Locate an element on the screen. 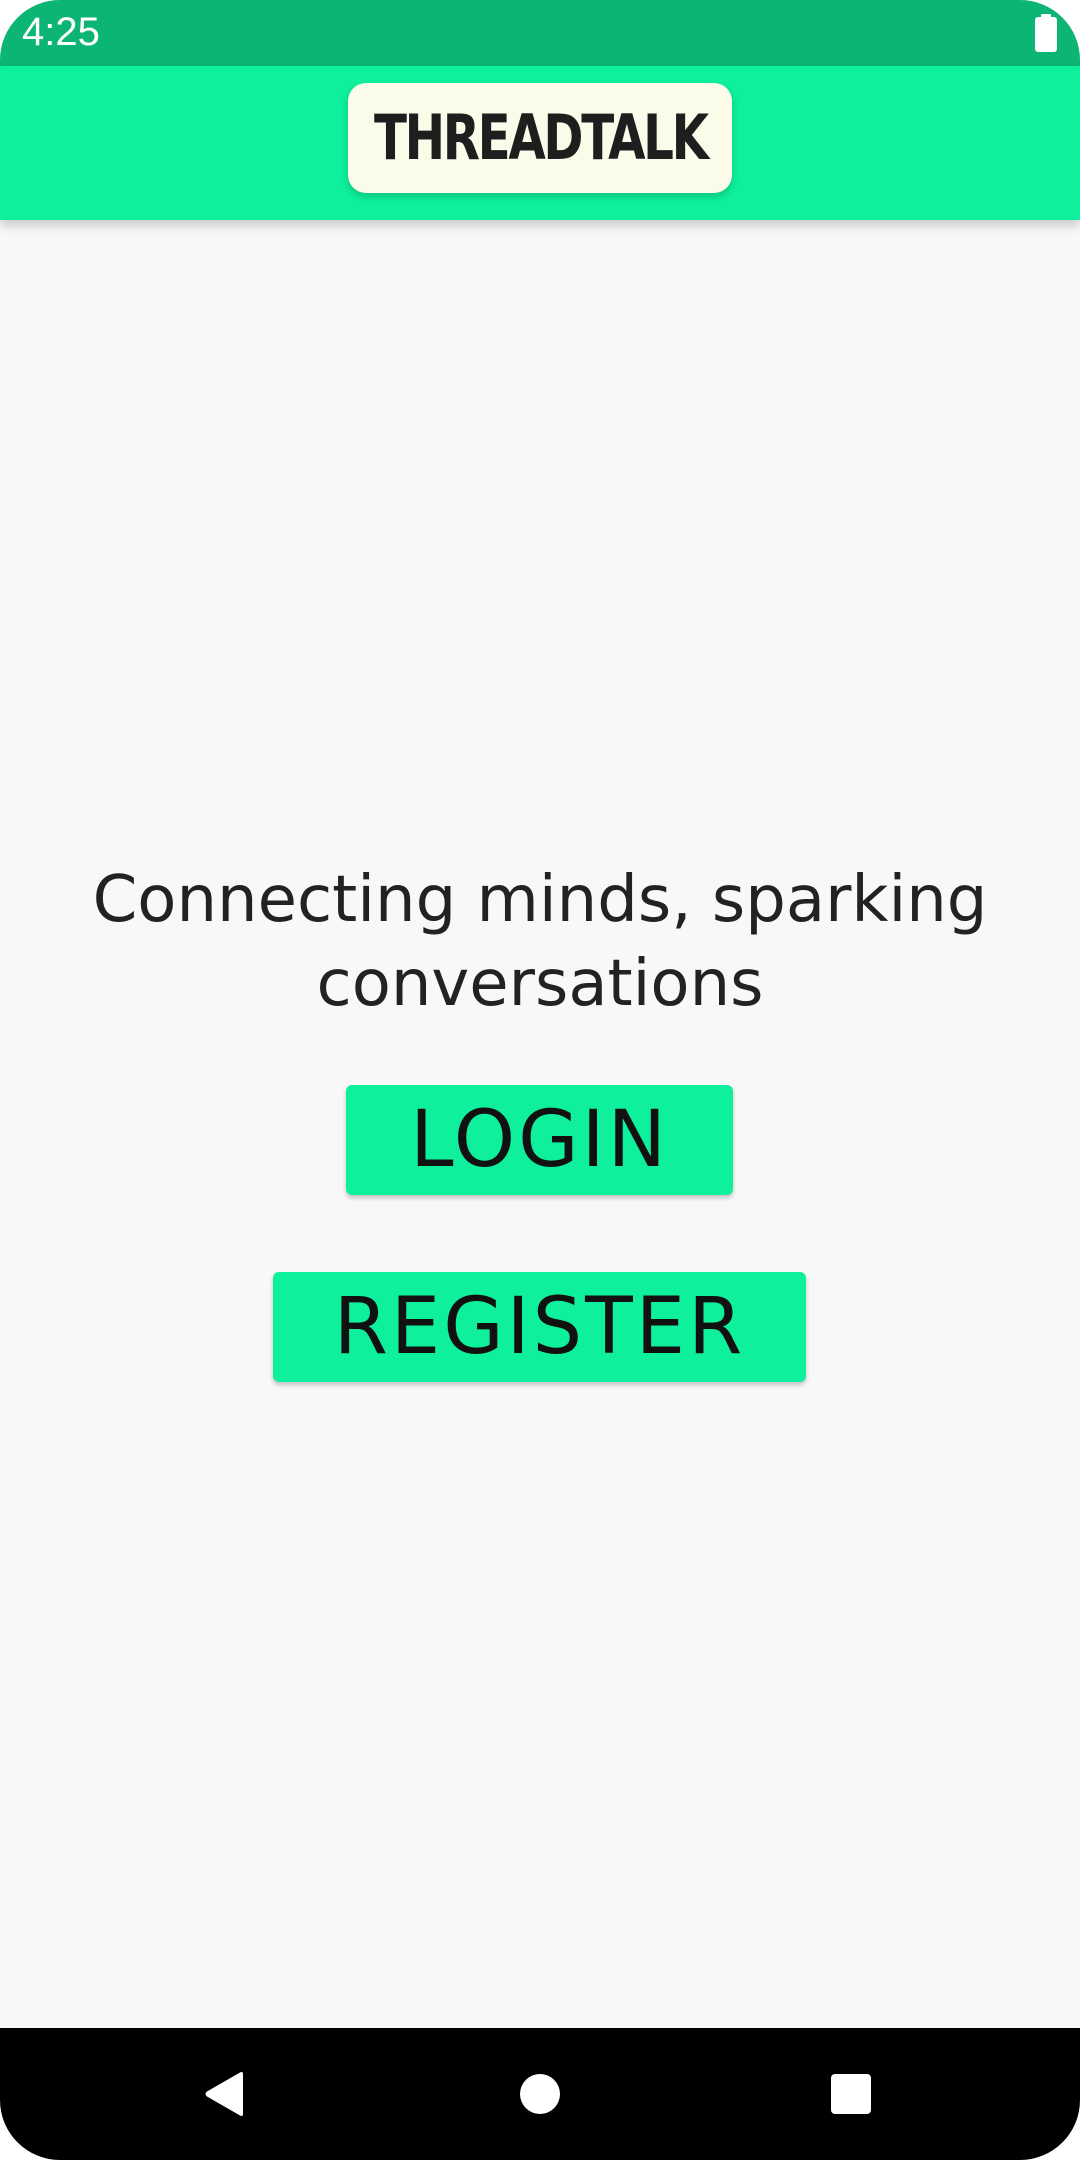 This screenshot has width=1080, height=2160. status-bar: 4:25 is located at coordinates (540, 33).